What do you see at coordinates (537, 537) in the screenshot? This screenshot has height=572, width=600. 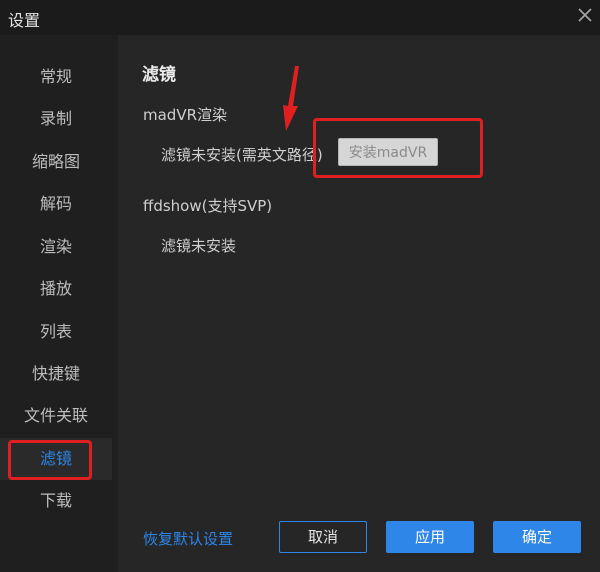 I see `ok-button: 确定` at bounding box center [537, 537].